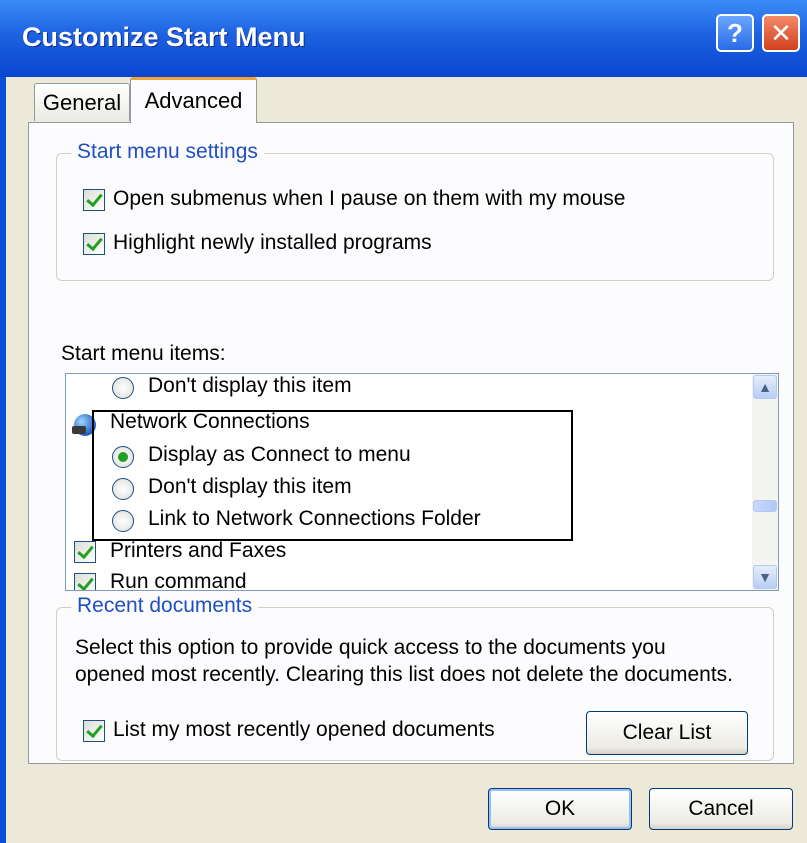 The width and height of the screenshot is (807, 843). What do you see at coordinates (198, 551) in the screenshot?
I see `printers-faxes-label: Printers and Faxes` at bounding box center [198, 551].